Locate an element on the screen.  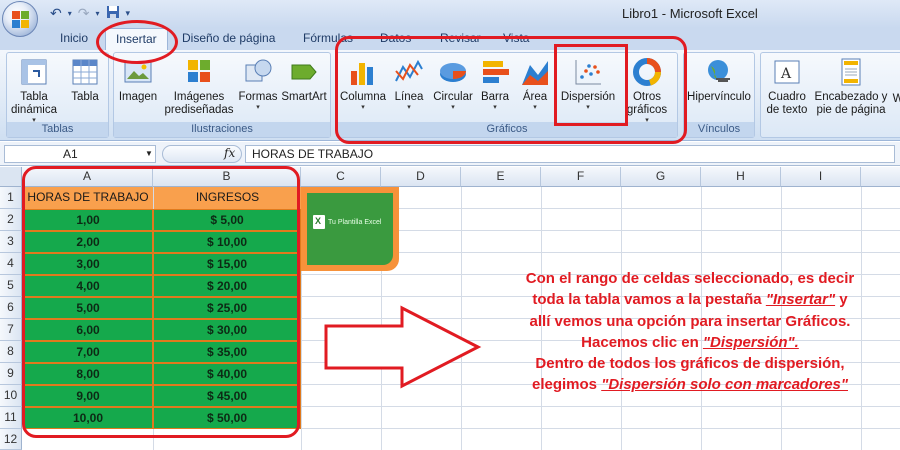
formula-bar: A1 ▼ fx HORAS DE TRABAJO is located at coordinates (450, 154).